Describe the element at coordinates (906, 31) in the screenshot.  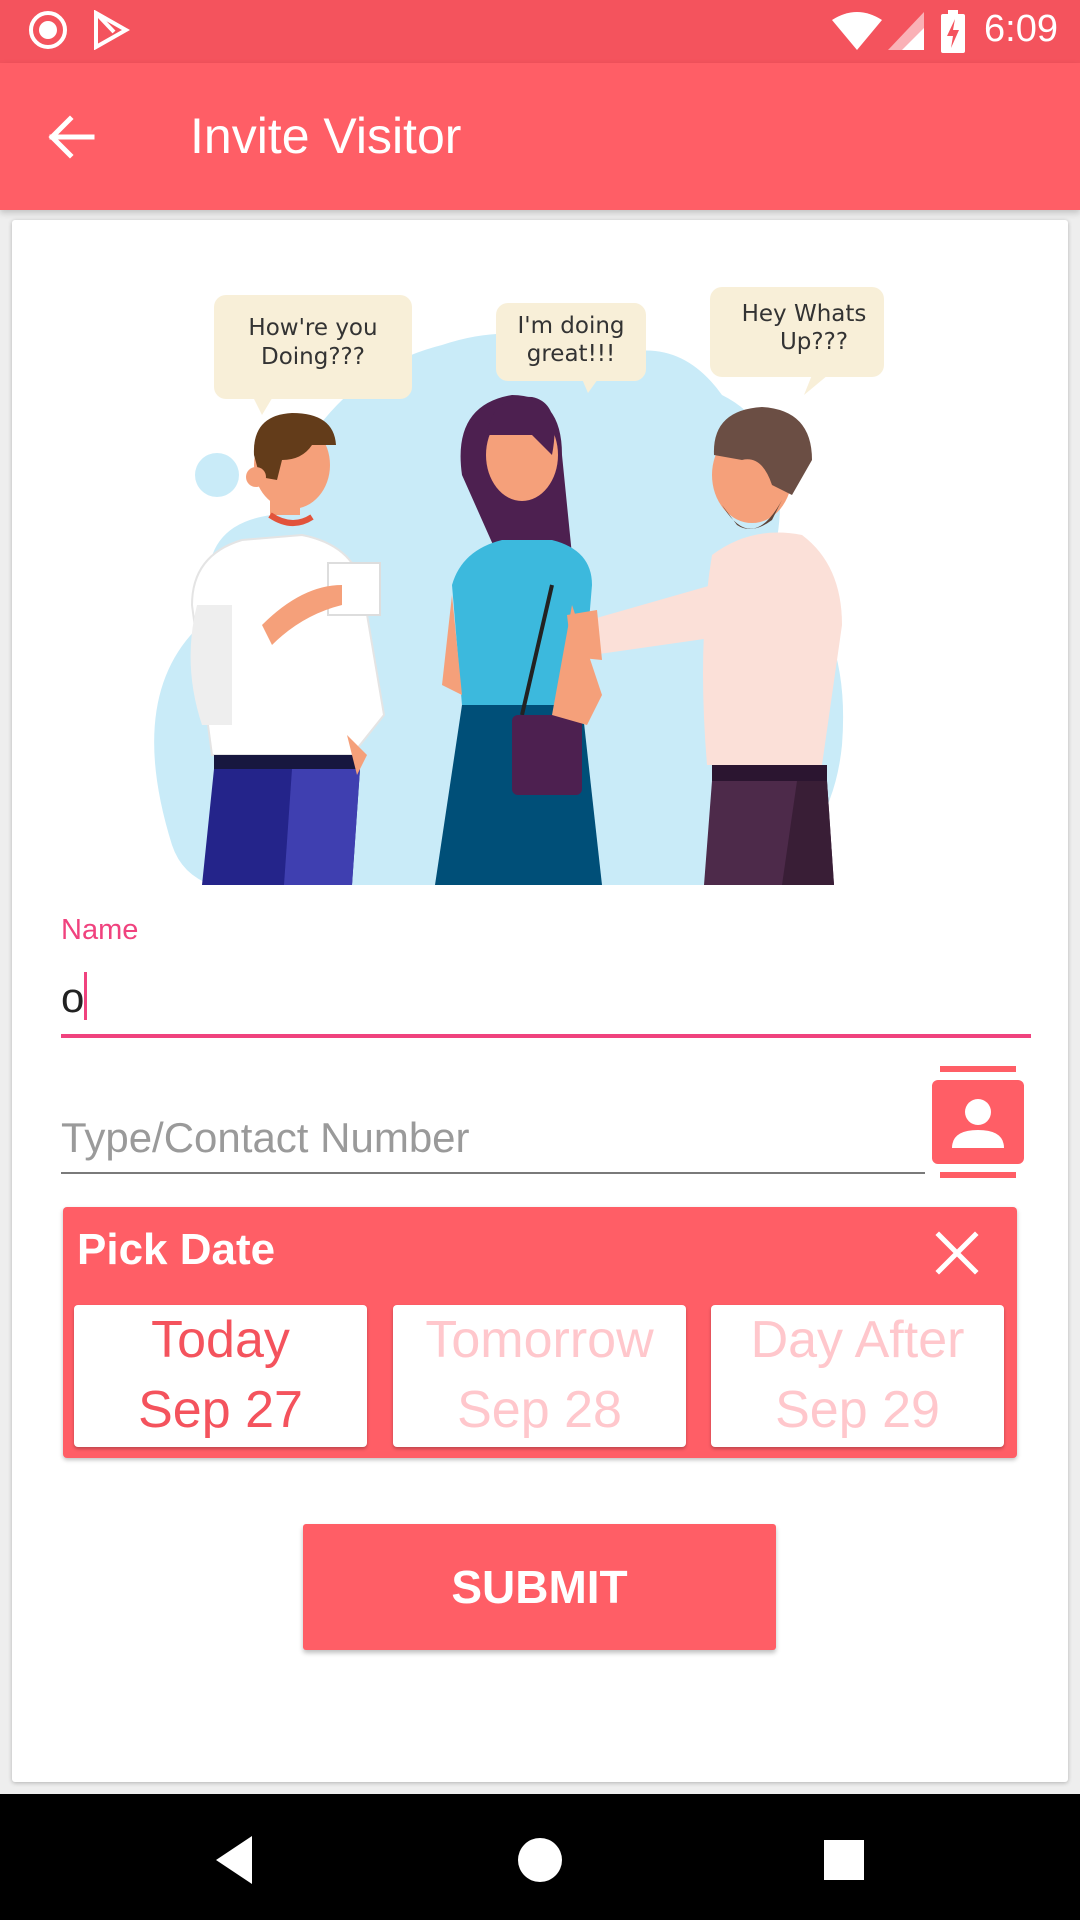
I see `signal-icon` at that location.